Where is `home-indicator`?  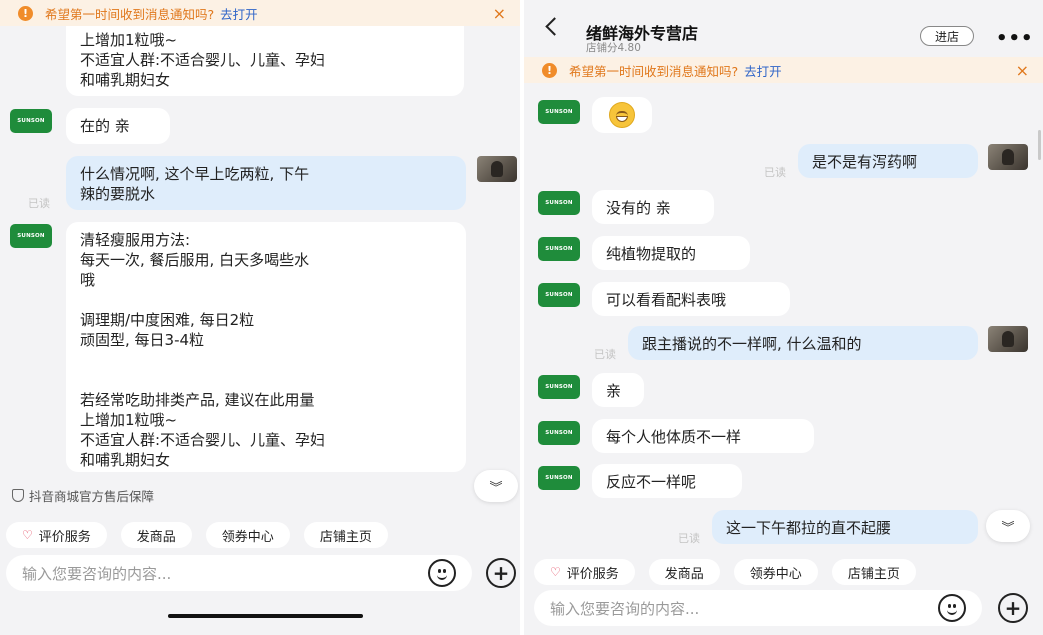
home-indicator is located at coordinates (265, 616).